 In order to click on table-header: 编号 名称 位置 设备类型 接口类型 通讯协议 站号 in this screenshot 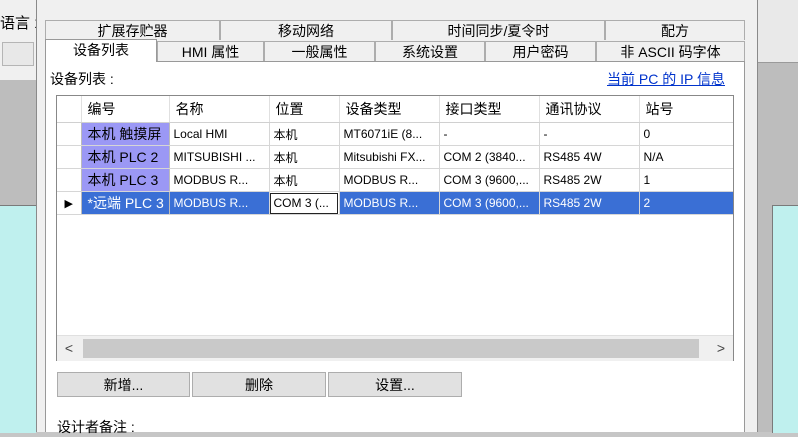, I will do `click(395, 109)`.